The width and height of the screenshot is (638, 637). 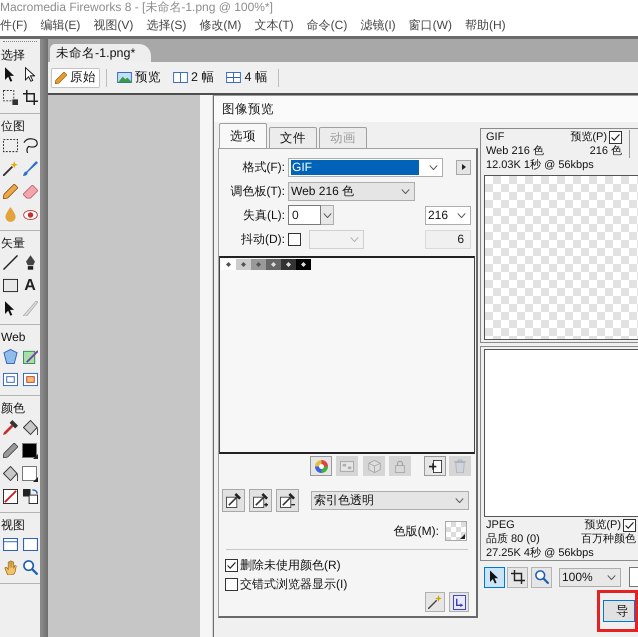 What do you see at coordinates (30, 496) in the screenshot?
I see `swap-colors-icon` at bounding box center [30, 496].